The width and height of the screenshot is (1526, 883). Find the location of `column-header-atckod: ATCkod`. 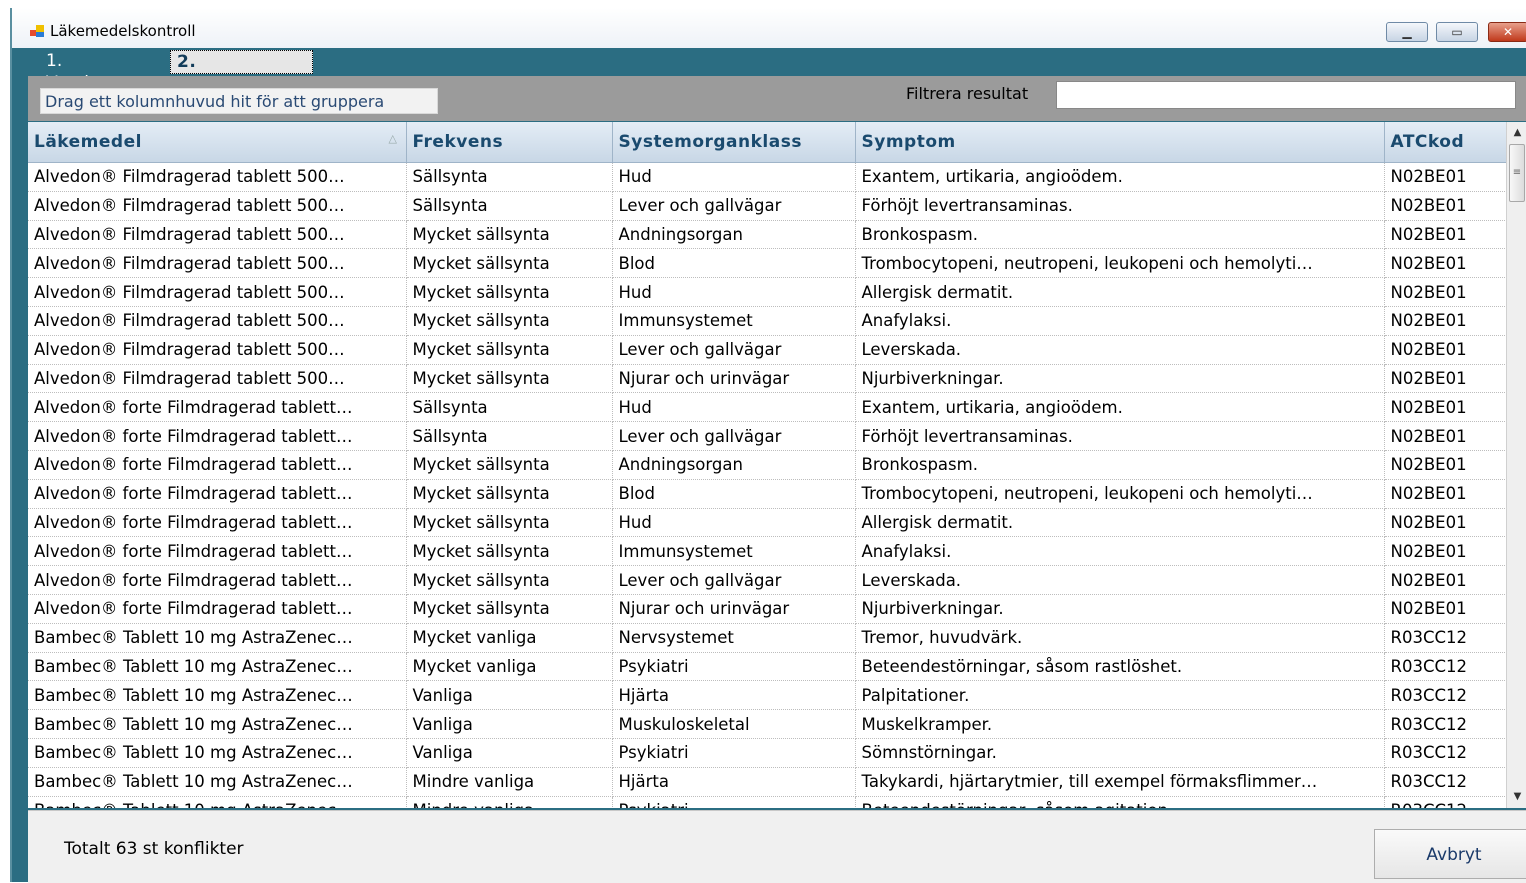

column-header-atckod: ATCkod is located at coordinates (1445, 142).